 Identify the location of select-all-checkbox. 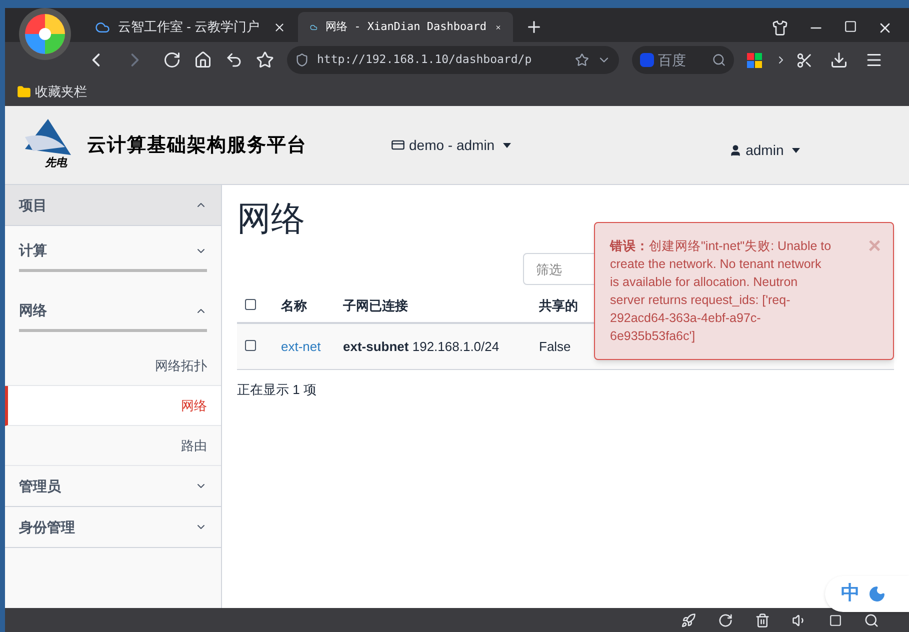
(250, 304).